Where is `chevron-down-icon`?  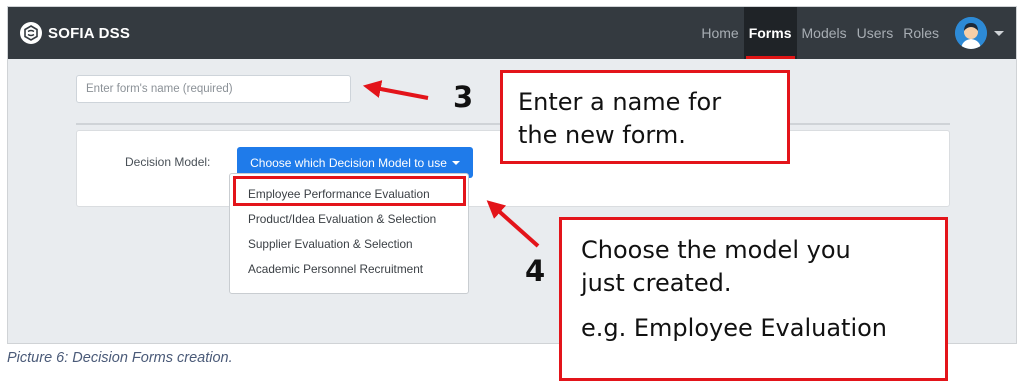 chevron-down-icon is located at coordinates (999, 33).